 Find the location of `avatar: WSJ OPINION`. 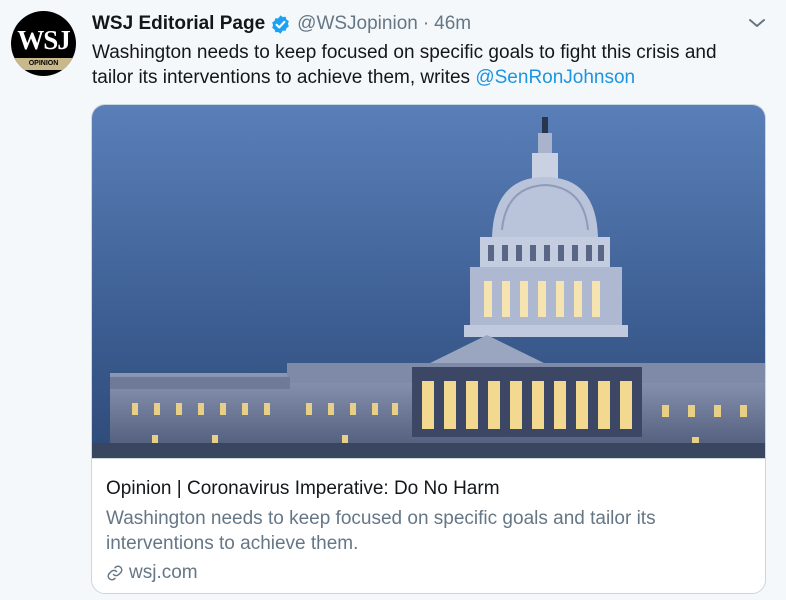

avatar: WSJ OPINION is located at coordinates (43, 43).